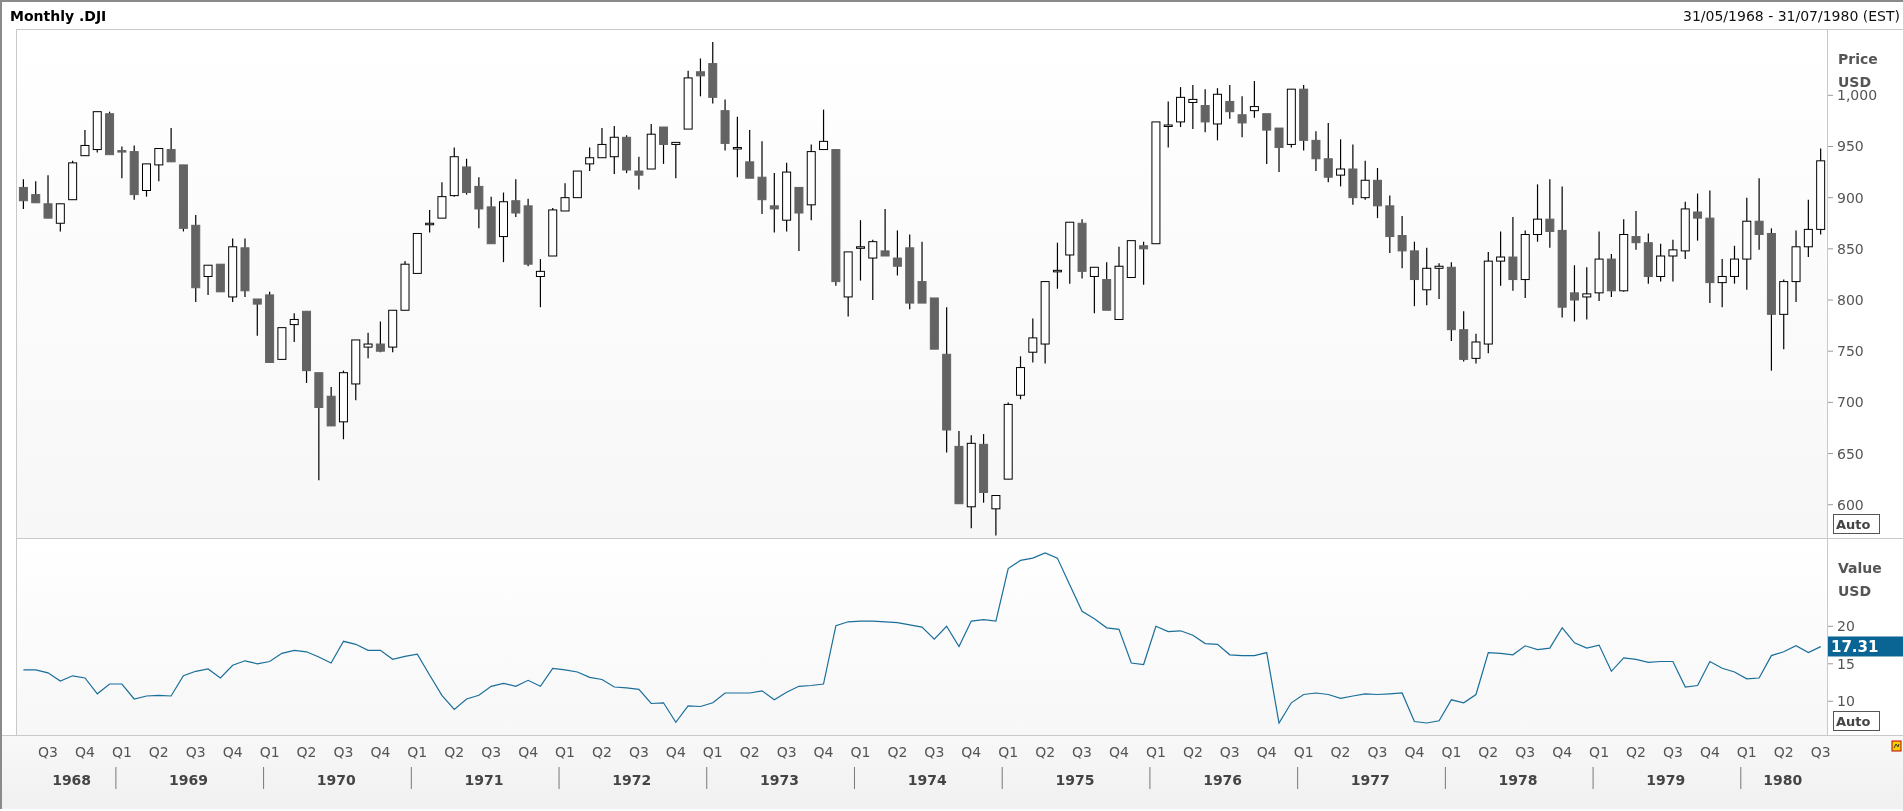 The width and height of the screenshot is (1903, 811). What do you see at coordinates (1850, 504) in the screenshot?
I see `axis-tick-label: 600` at bounding box center [1850, 504].